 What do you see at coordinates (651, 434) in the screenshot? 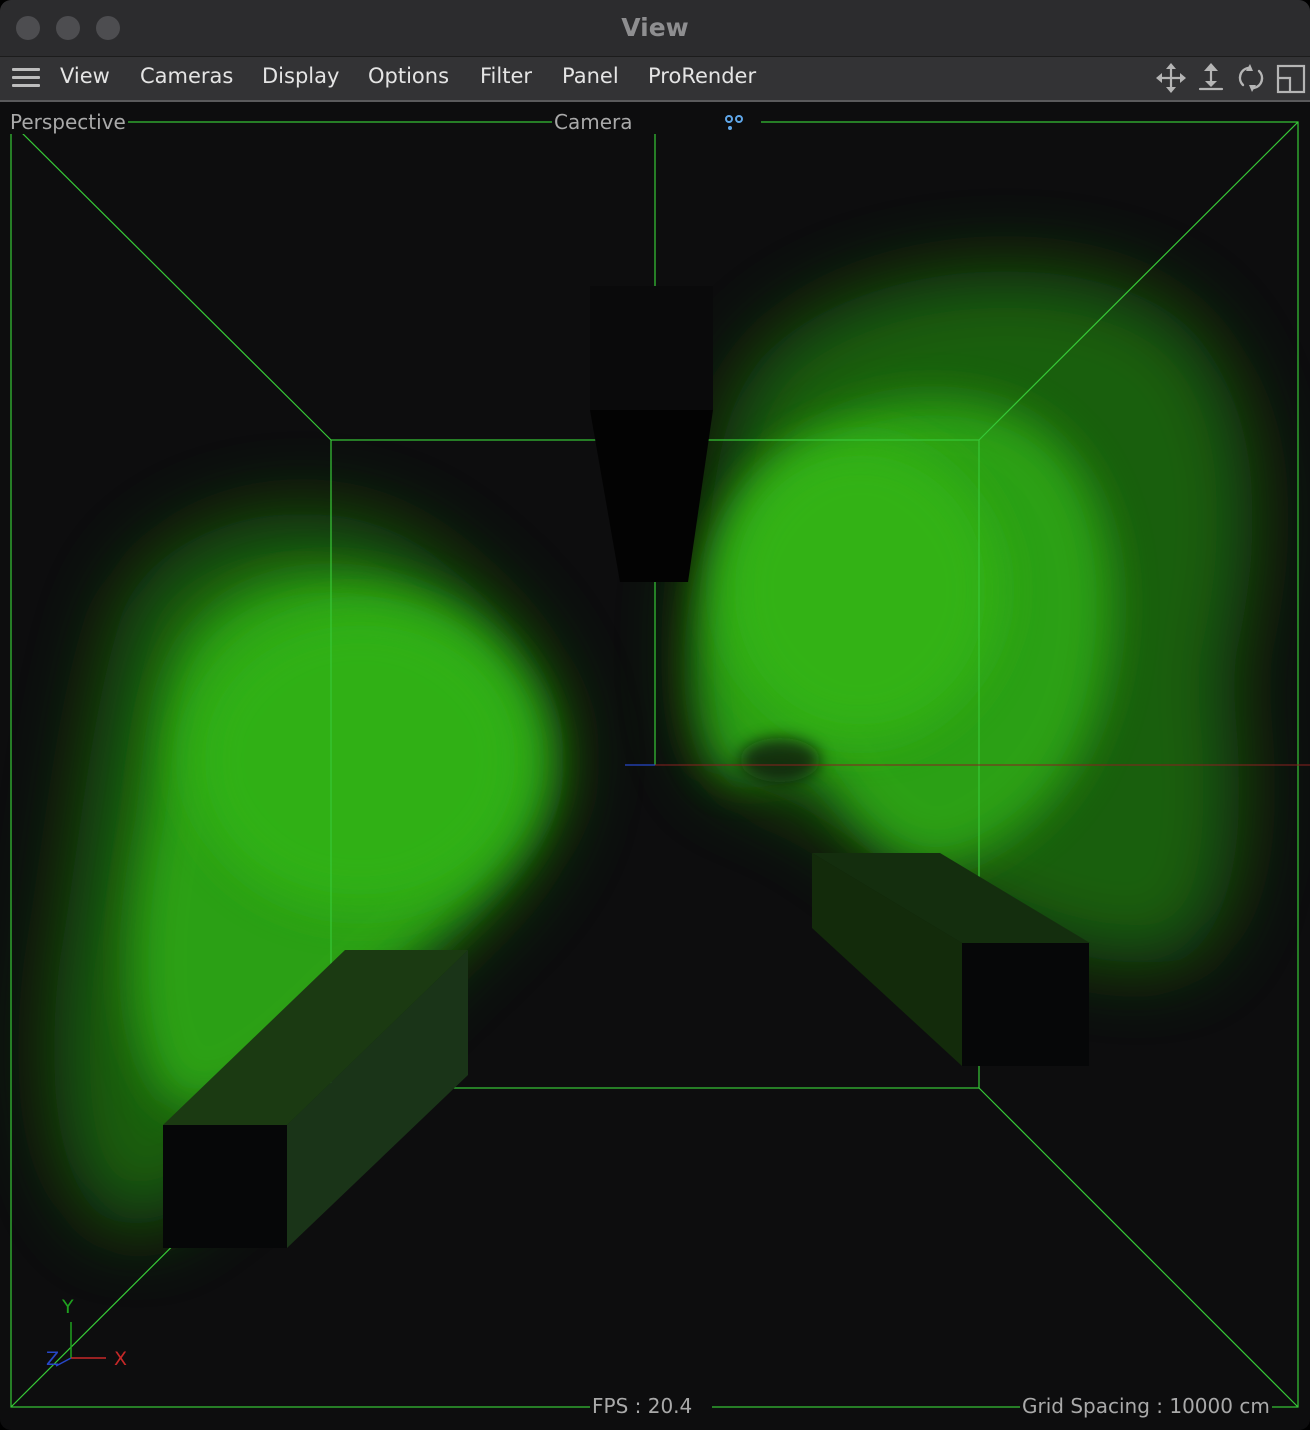
I see `top-emitter-object` at bounding box center [651, 434].